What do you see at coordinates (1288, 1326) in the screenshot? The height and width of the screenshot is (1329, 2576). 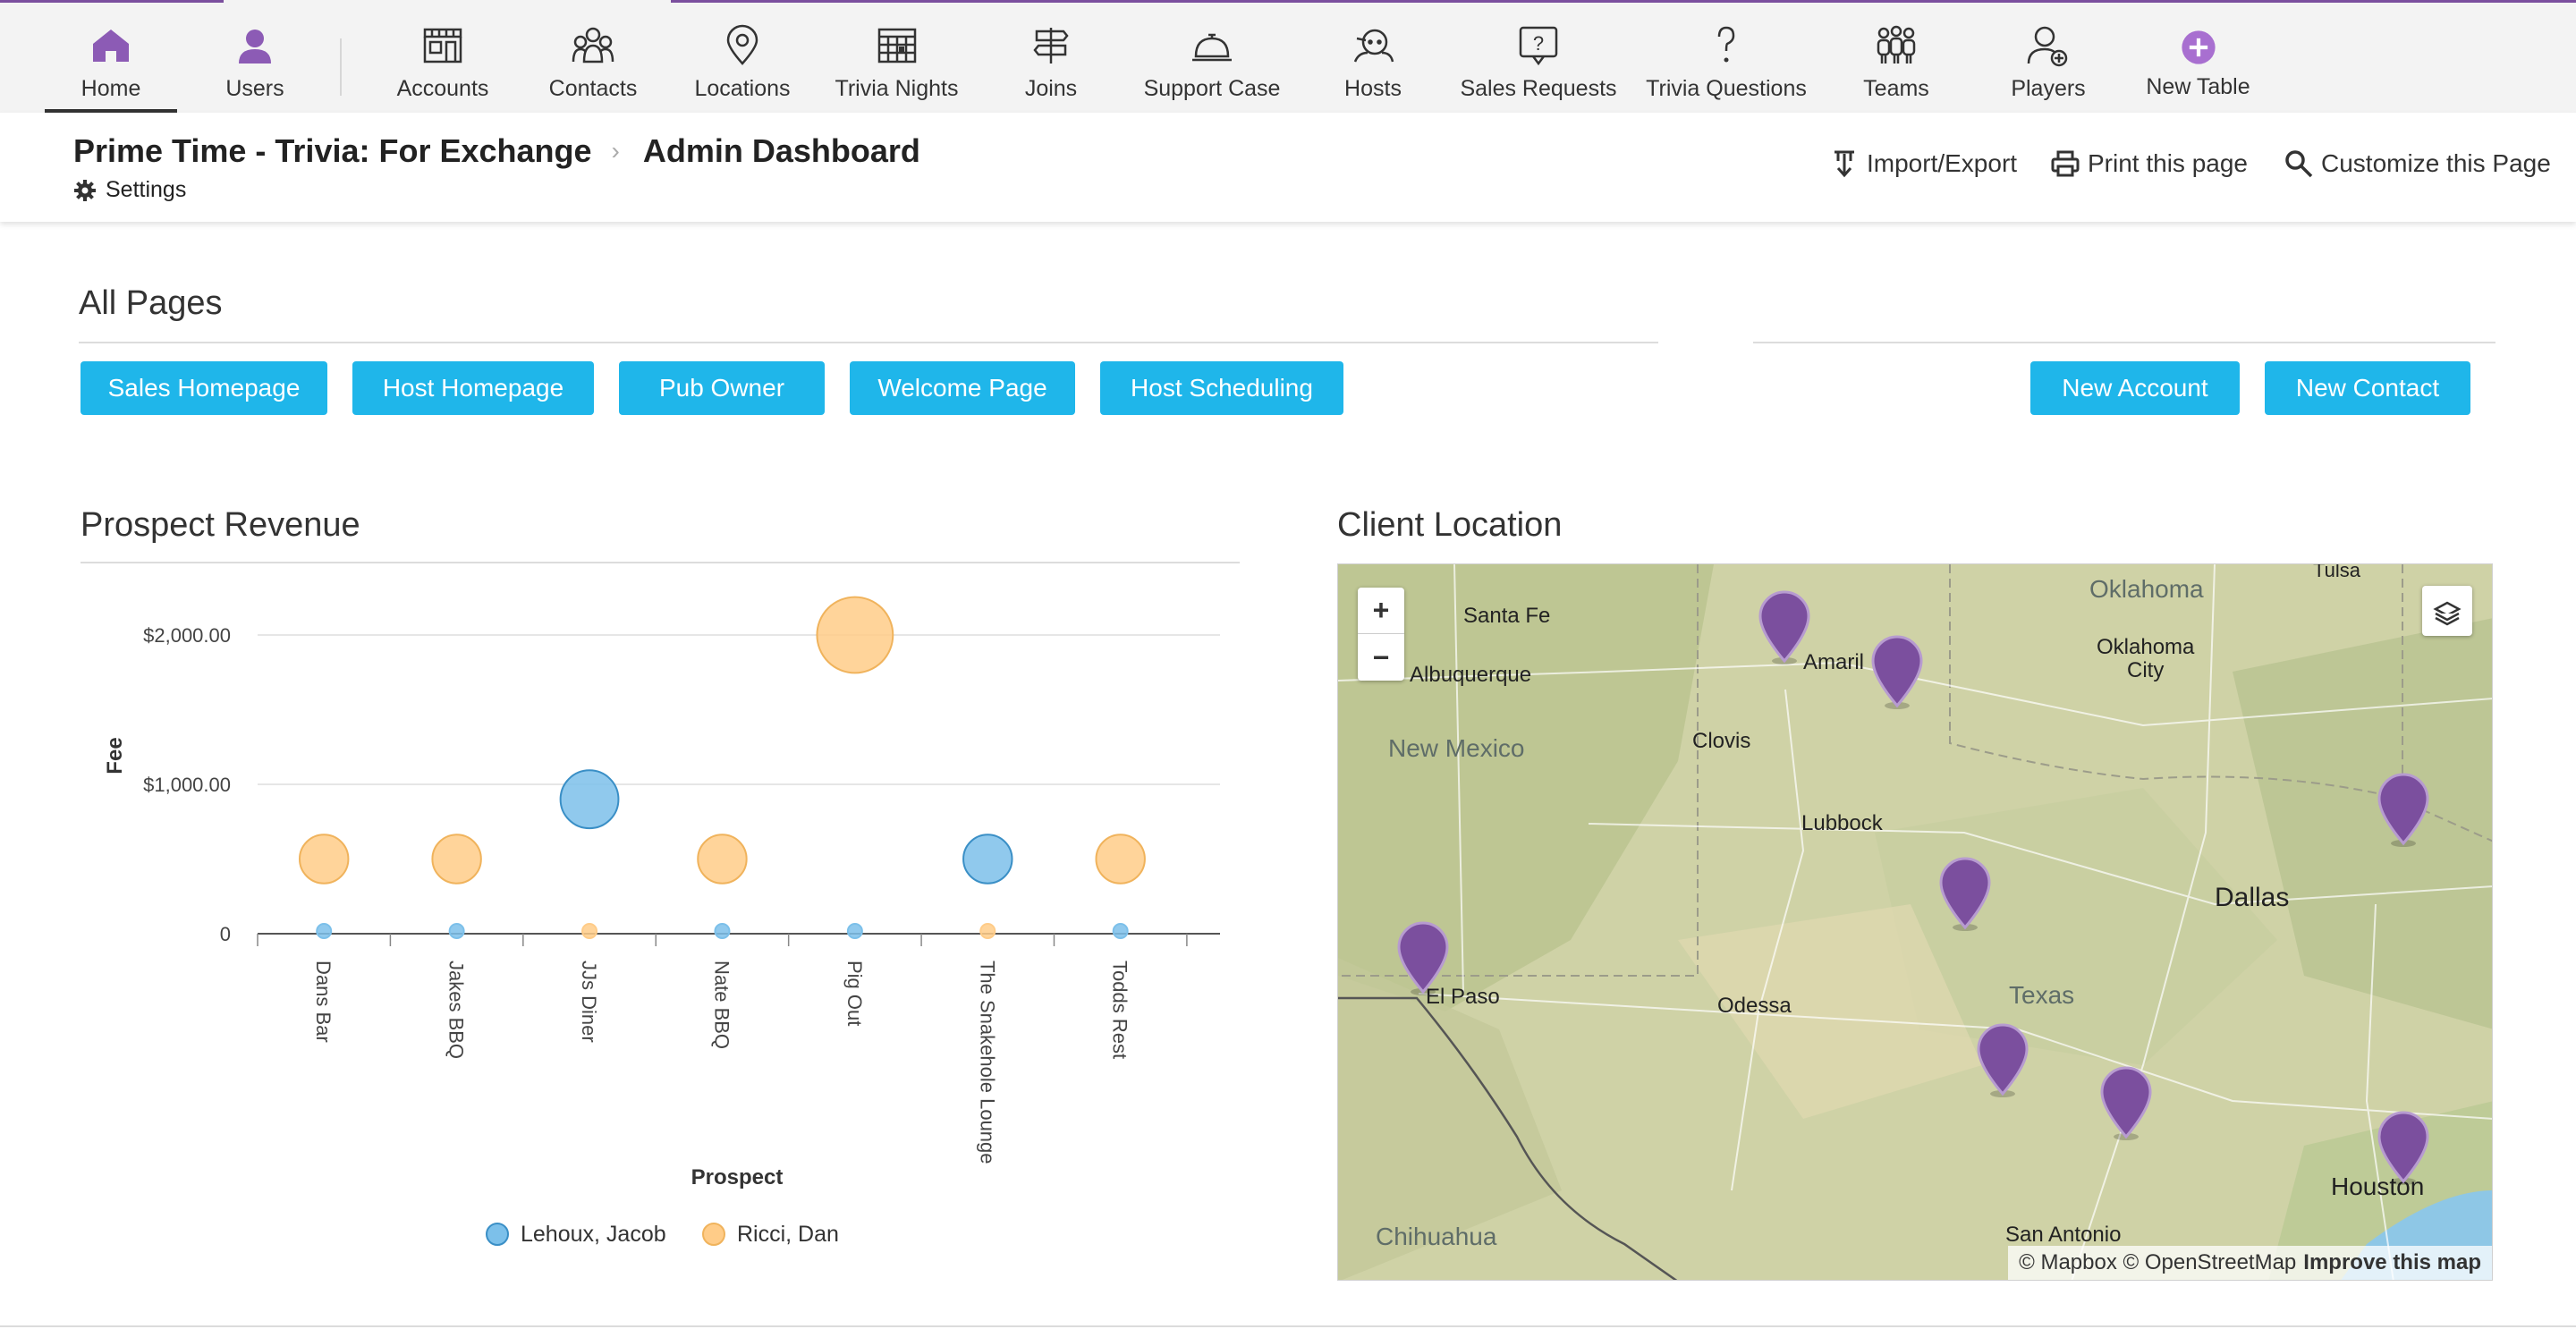 I see `footer-divider` at bounding box center [1288, 1326].